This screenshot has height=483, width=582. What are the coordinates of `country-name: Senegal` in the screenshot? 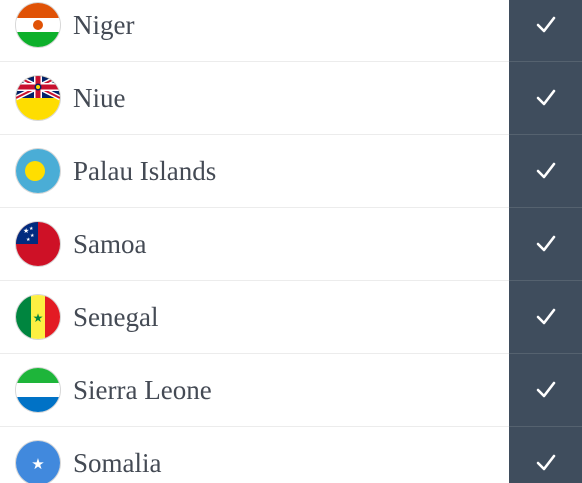 It's located at (116, 317).